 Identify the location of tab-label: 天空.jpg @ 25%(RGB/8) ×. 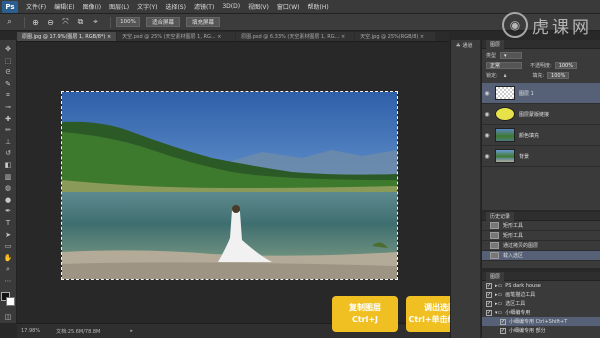
(392, 37).